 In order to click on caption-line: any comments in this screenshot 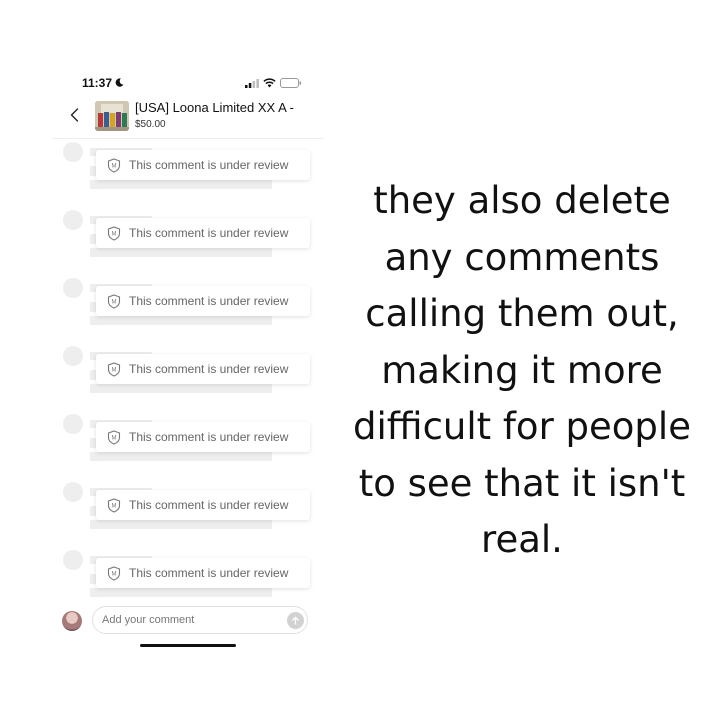, I will do `click(522, 257)`.